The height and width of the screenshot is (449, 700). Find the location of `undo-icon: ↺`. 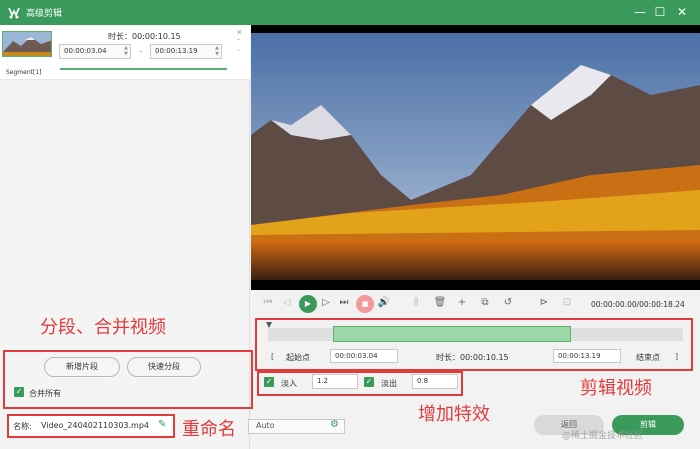

undo-icon: ↺ is located at coordinates (508, 302).